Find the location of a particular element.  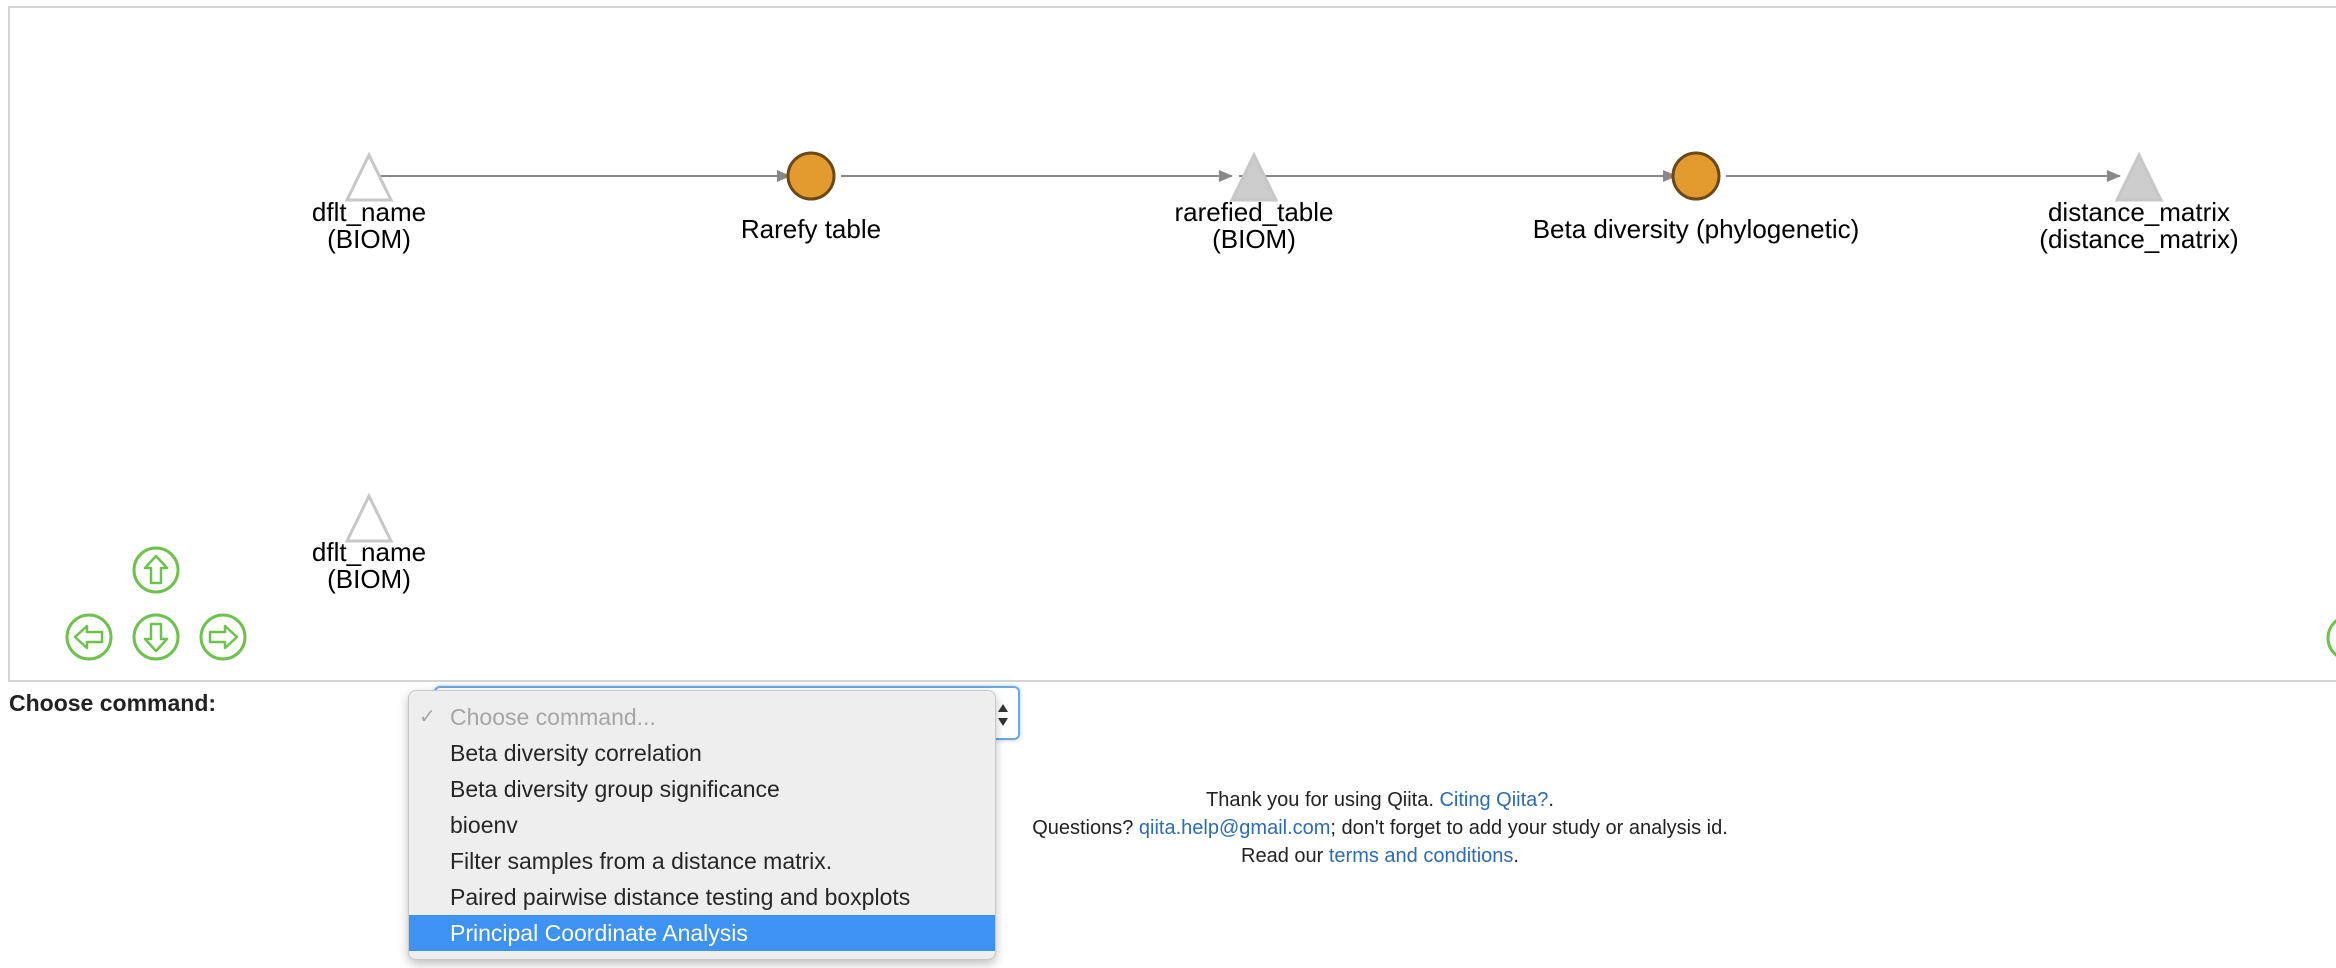

menu-item-beta-diversity-group-significance: Beta diversity group significance is located at coordinates (702, 789).